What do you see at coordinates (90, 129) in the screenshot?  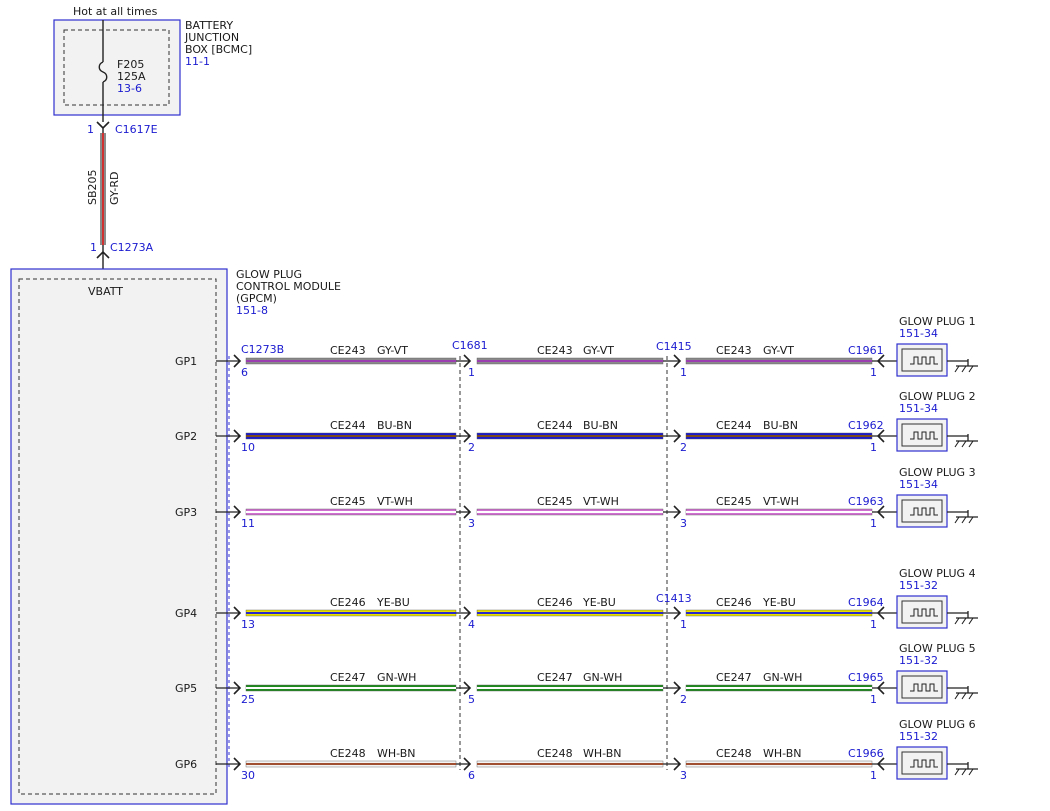 I see `c1617e-pin: 1` at bounding box center [90, 129].